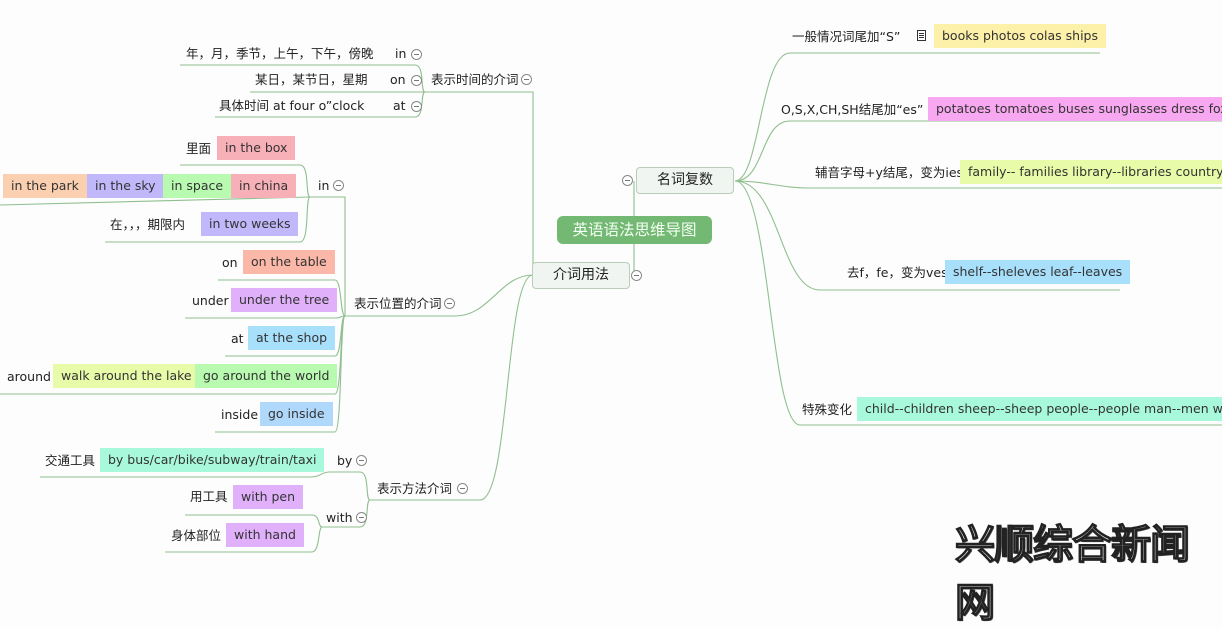  Describe the element at coordinates (237, 339) in the screenshot. I see `place-at-prep: at` at that location.